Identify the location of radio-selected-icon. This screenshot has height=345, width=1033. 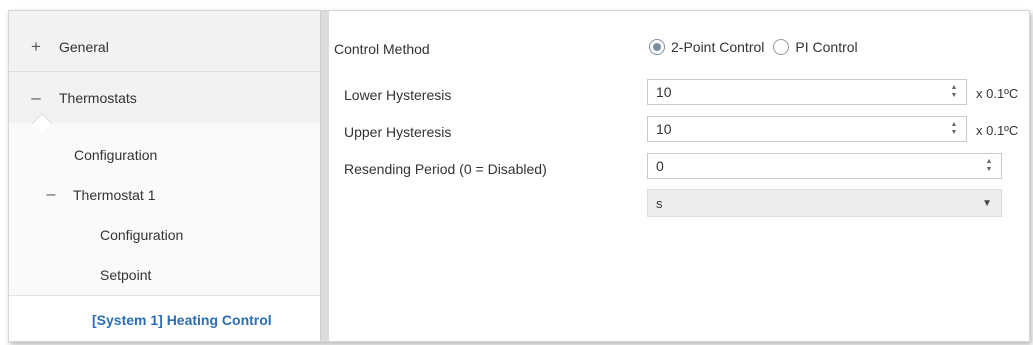
(657, 47).